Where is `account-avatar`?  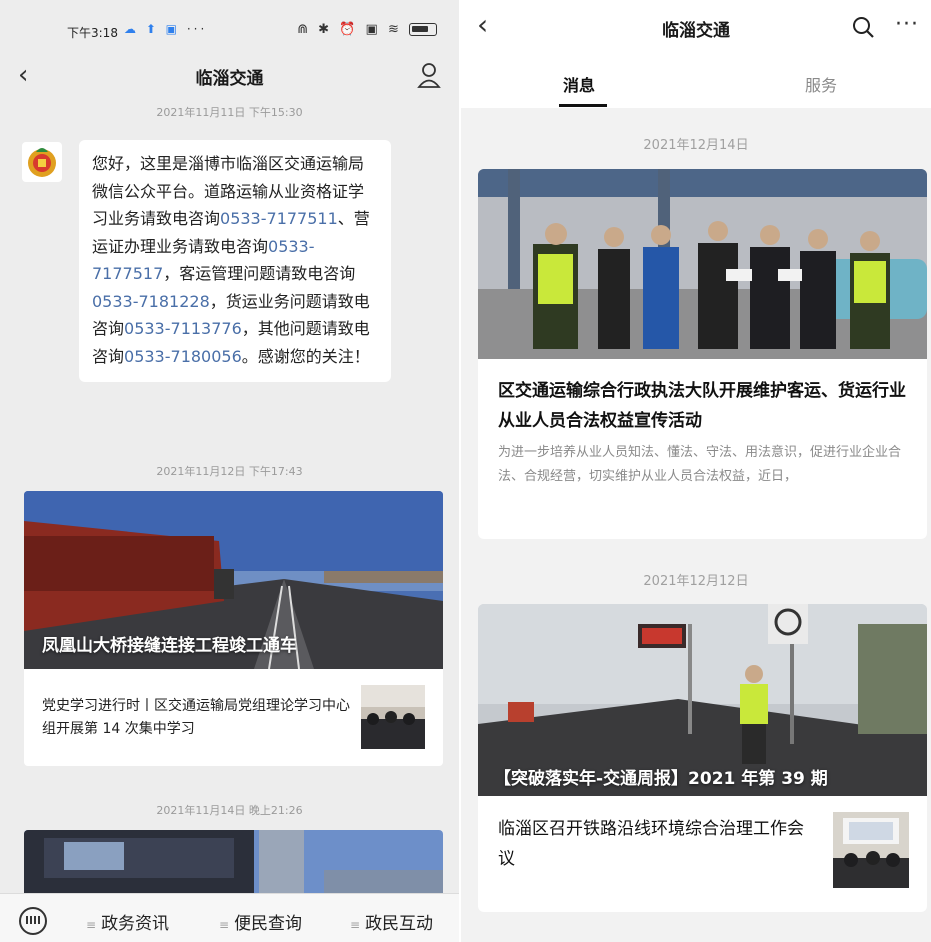
account-avatar is located at coordinates (42, 162).